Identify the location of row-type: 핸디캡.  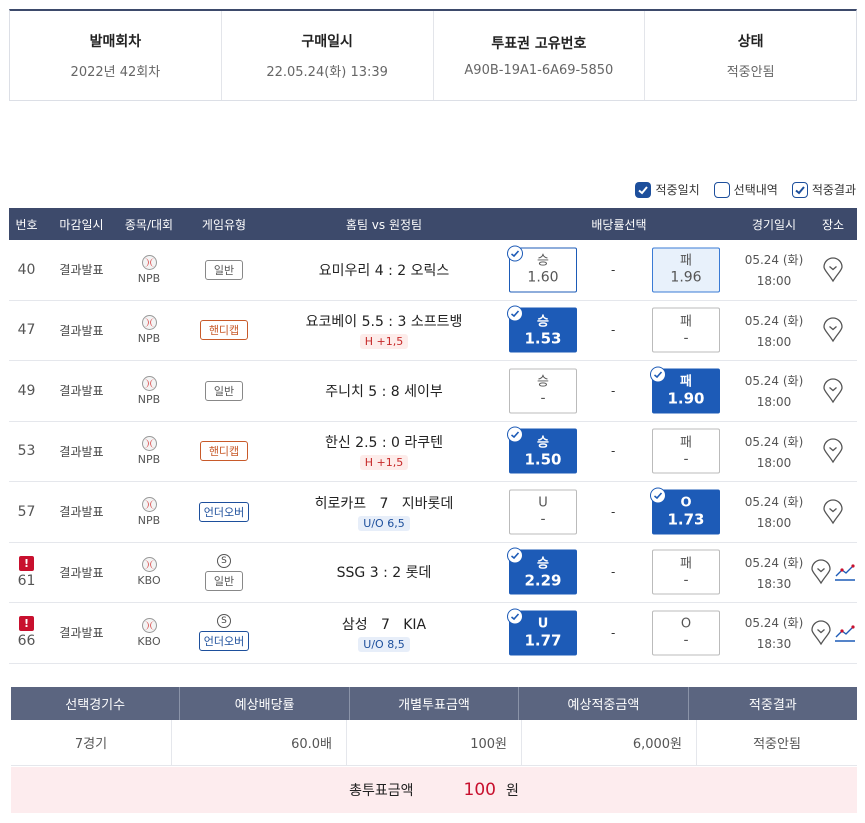
(224, 451).